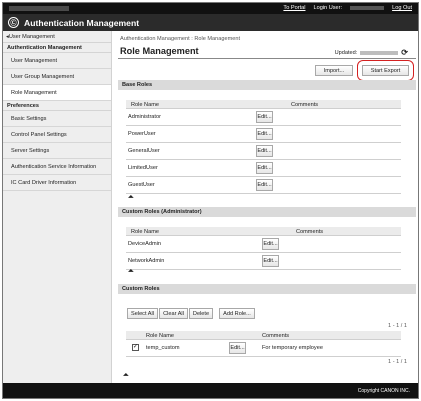  Describe the element at coordinates (135, 347) in the screenshot. I see `row-checkbox: ✓` at that location.